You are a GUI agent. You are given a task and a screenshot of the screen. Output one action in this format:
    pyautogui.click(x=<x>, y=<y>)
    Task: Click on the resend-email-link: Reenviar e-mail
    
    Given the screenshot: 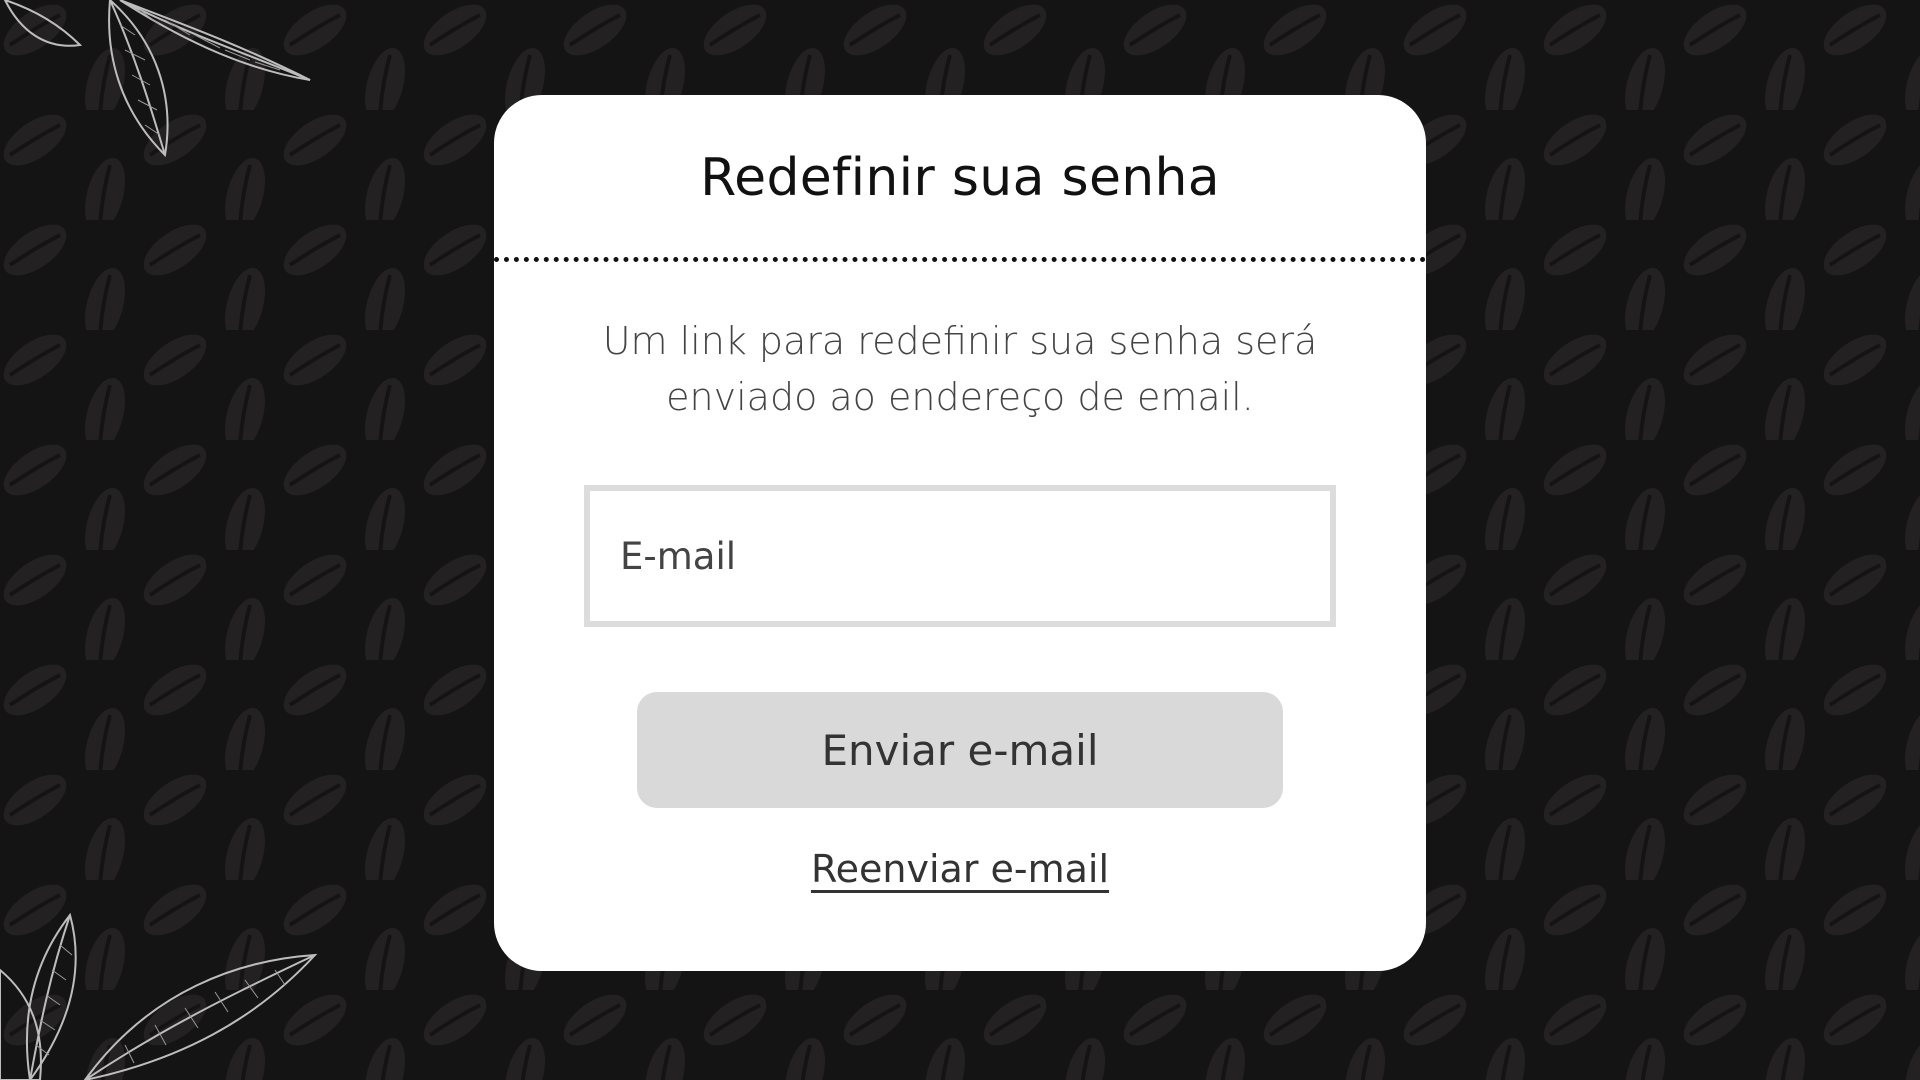 What is the action you would take?
    pyautogui.click(x=960, y=869)
    